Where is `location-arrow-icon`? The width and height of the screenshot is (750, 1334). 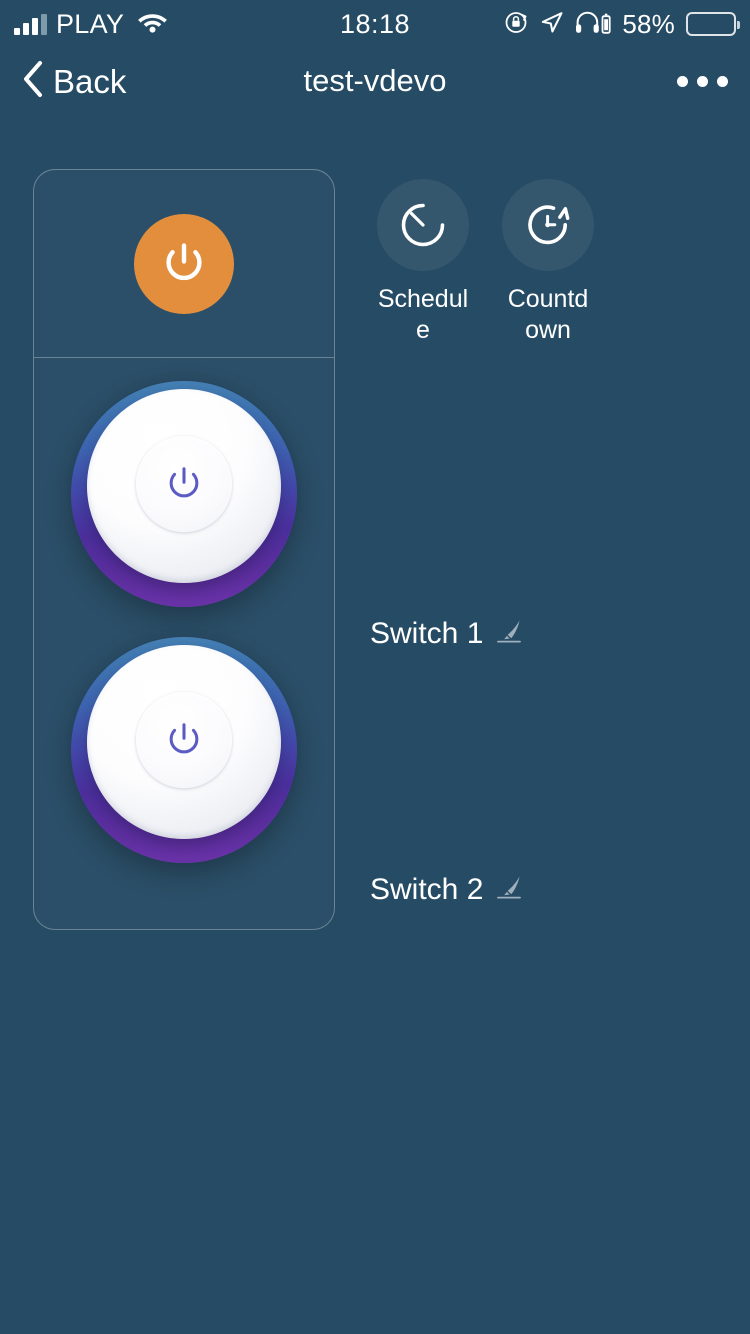
location-arrow-icon is located at coordinates (552, 24).